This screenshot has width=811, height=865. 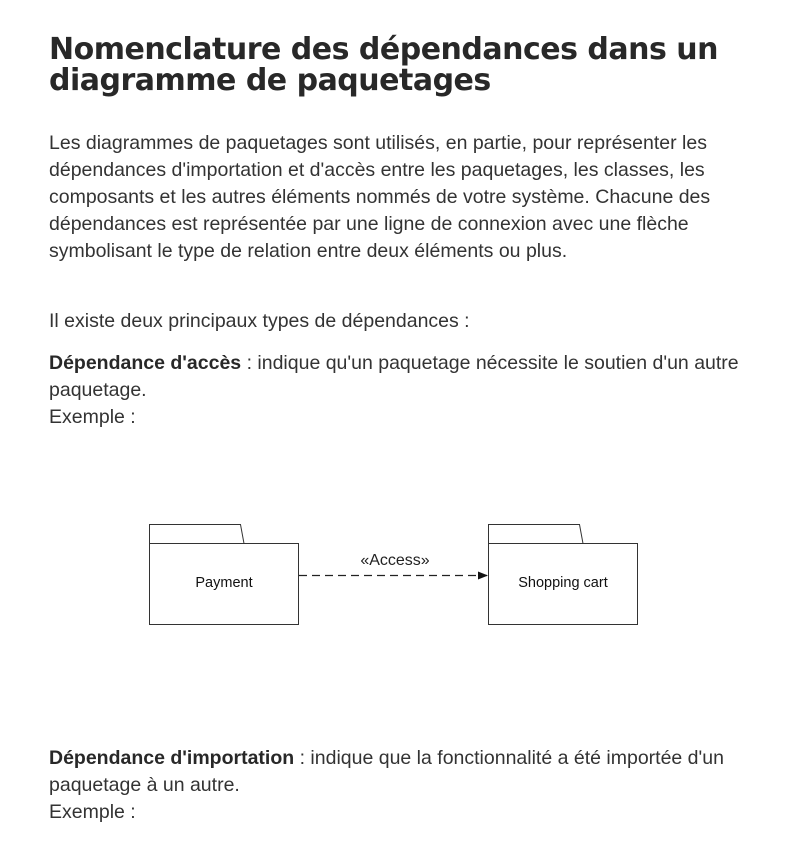 I want to click on access-example-label: Exemple :, so click(x=92, y=417).